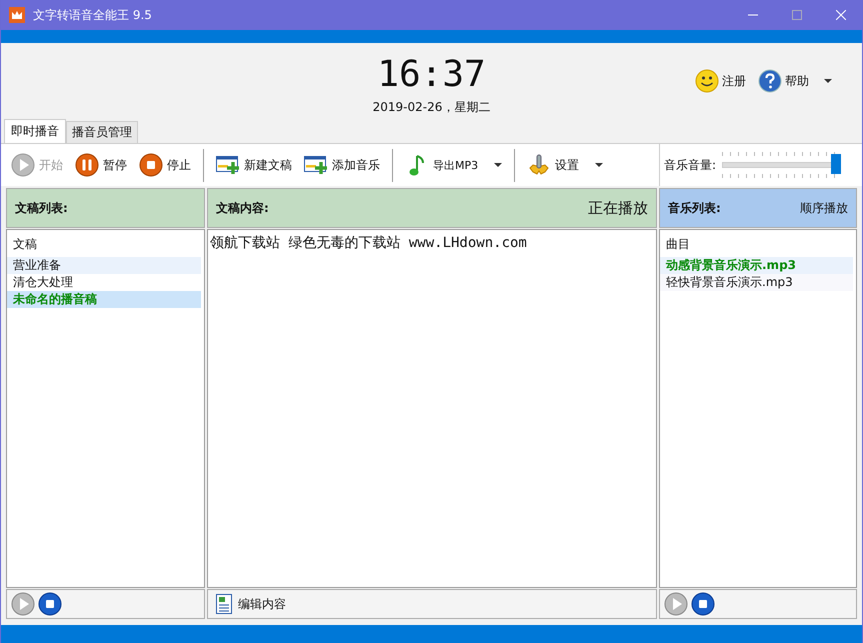 The height and width of the screenshot is (643, 863). What do you see at coordinates (51, 165) in the screenshot?
I see `button-label: 开始` at bounding box center [51, 165].